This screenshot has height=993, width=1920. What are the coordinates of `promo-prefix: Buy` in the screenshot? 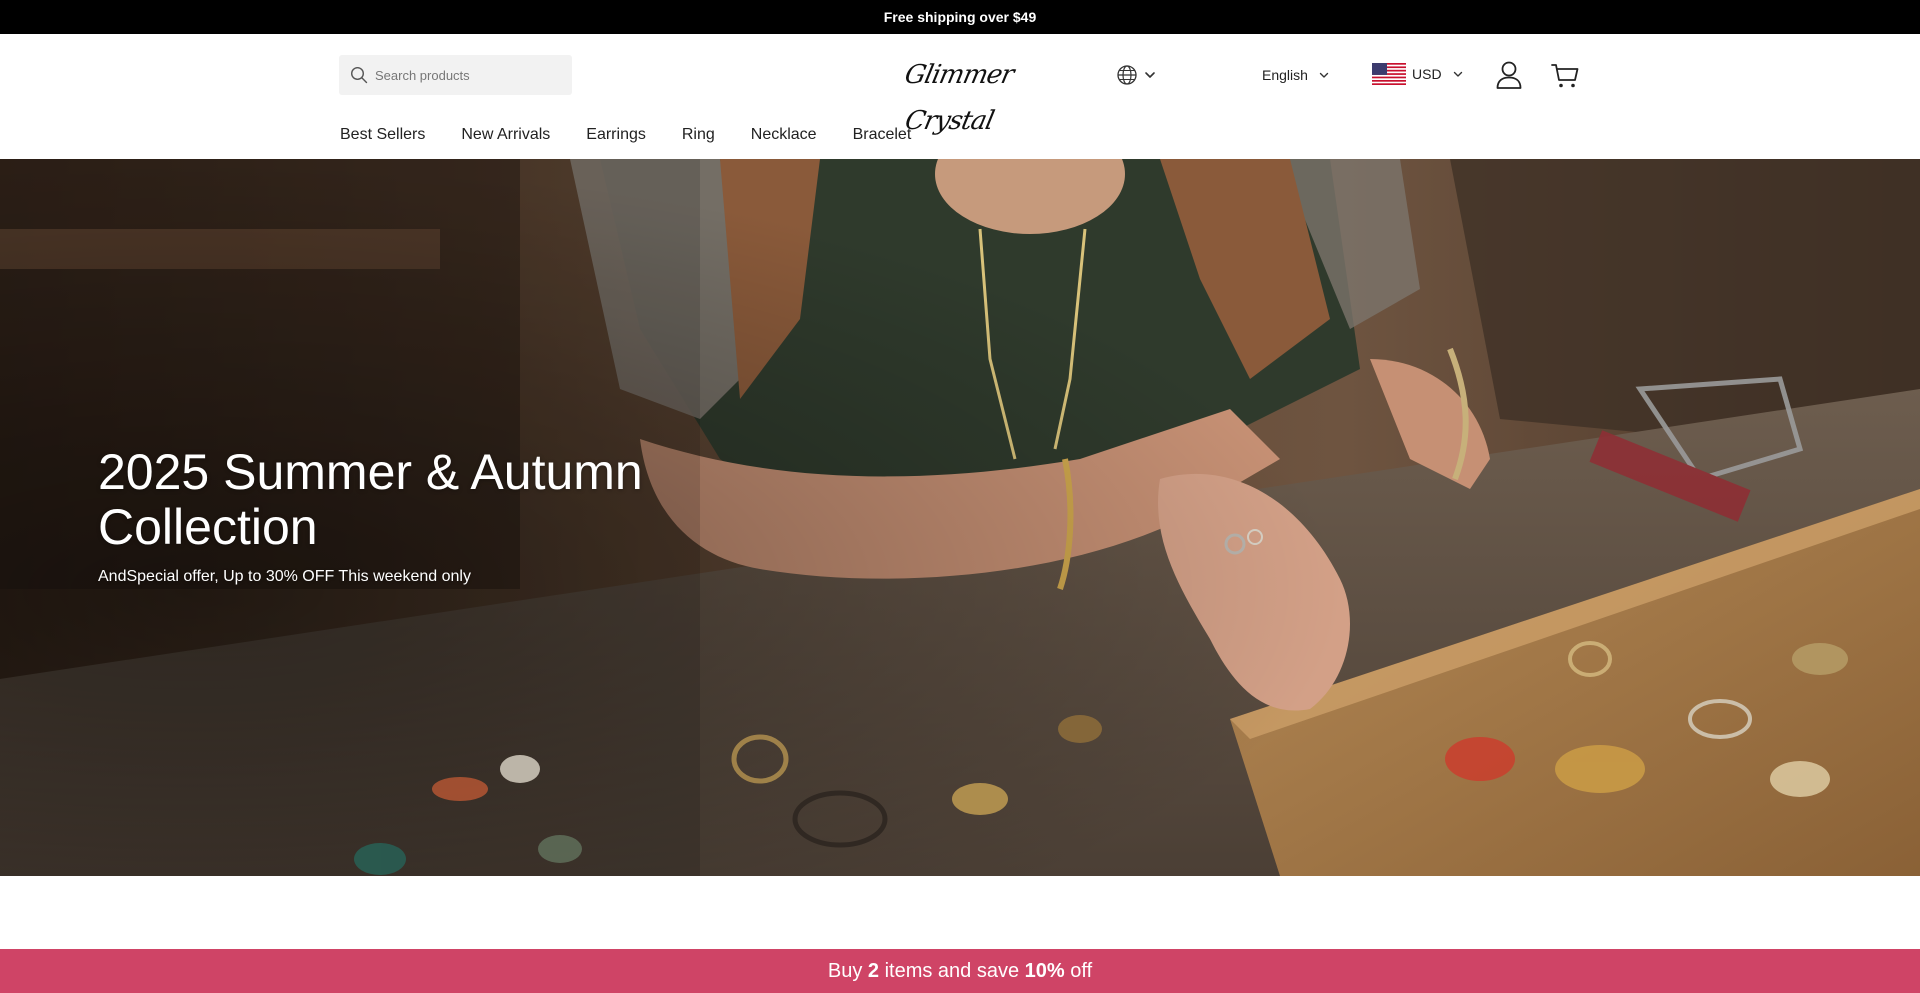 It's located at (847, 970).